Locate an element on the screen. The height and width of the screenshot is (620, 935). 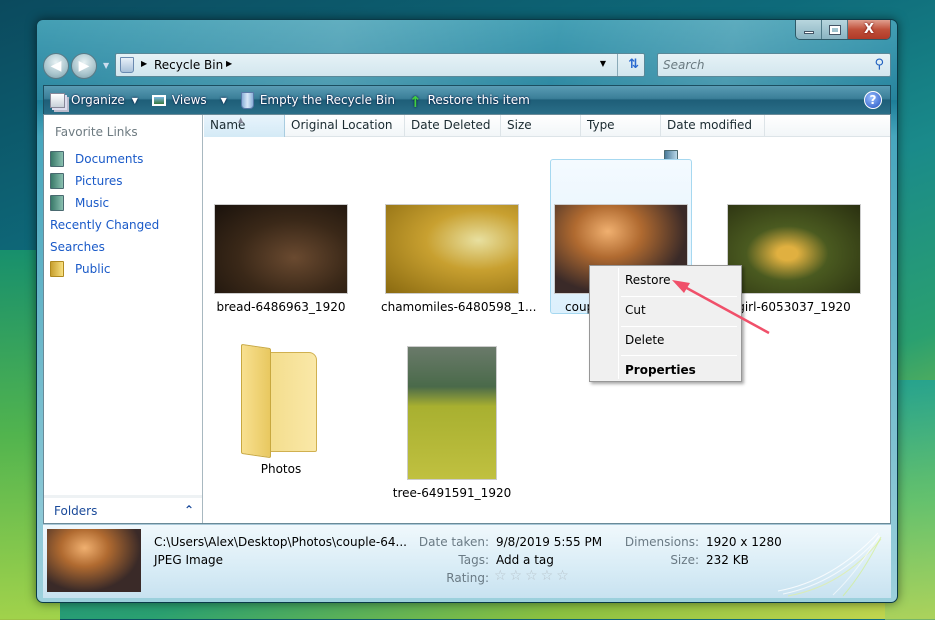
sidebar-item-label: Searches is located at coordinates (77, 247).